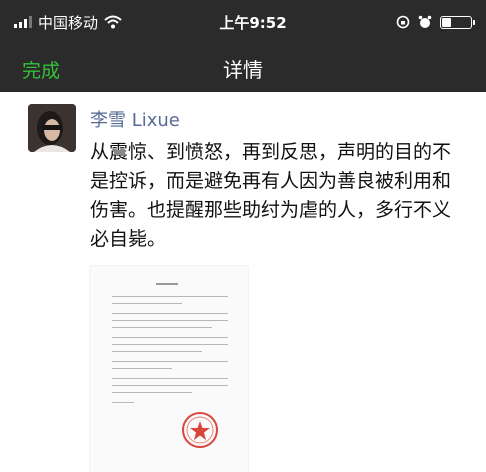 This screenshot has height=472, width=486. Describe the element at coordinates (200, 430) in the screenshot. I see `red-seal-icon` at that location.